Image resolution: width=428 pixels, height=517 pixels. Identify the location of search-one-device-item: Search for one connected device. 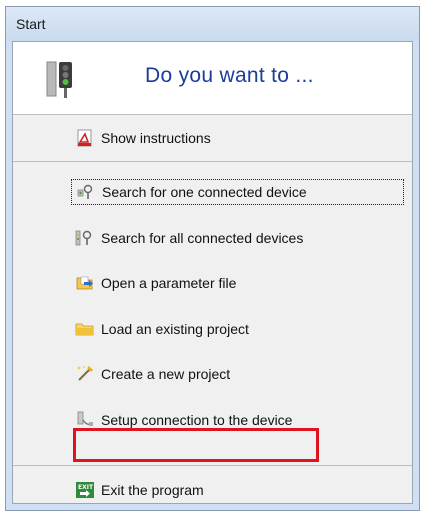
(237, 192).